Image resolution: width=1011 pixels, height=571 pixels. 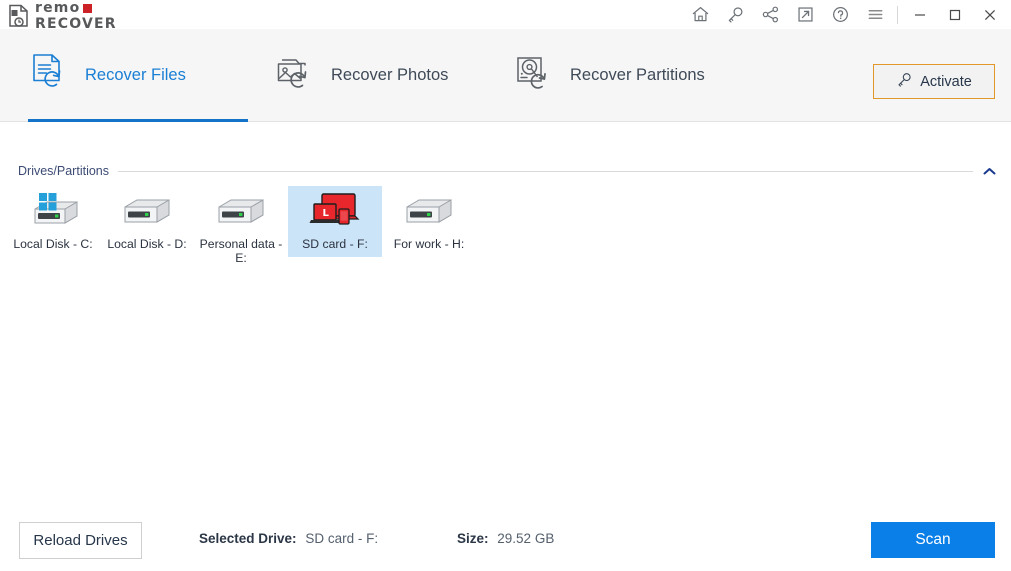 I want to click on tab-recover-photos: Recover Photos, so click(x=361, y=75).